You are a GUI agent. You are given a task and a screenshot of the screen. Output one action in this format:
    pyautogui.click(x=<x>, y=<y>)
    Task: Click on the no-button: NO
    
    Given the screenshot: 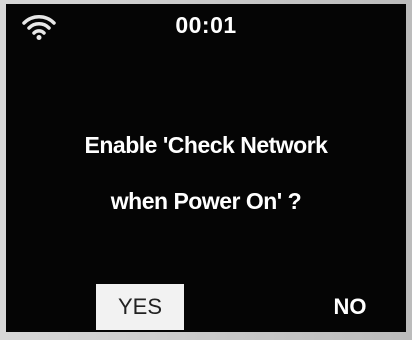 What is the action you would take?
    pyautogui.click(x=350, y=307)
    